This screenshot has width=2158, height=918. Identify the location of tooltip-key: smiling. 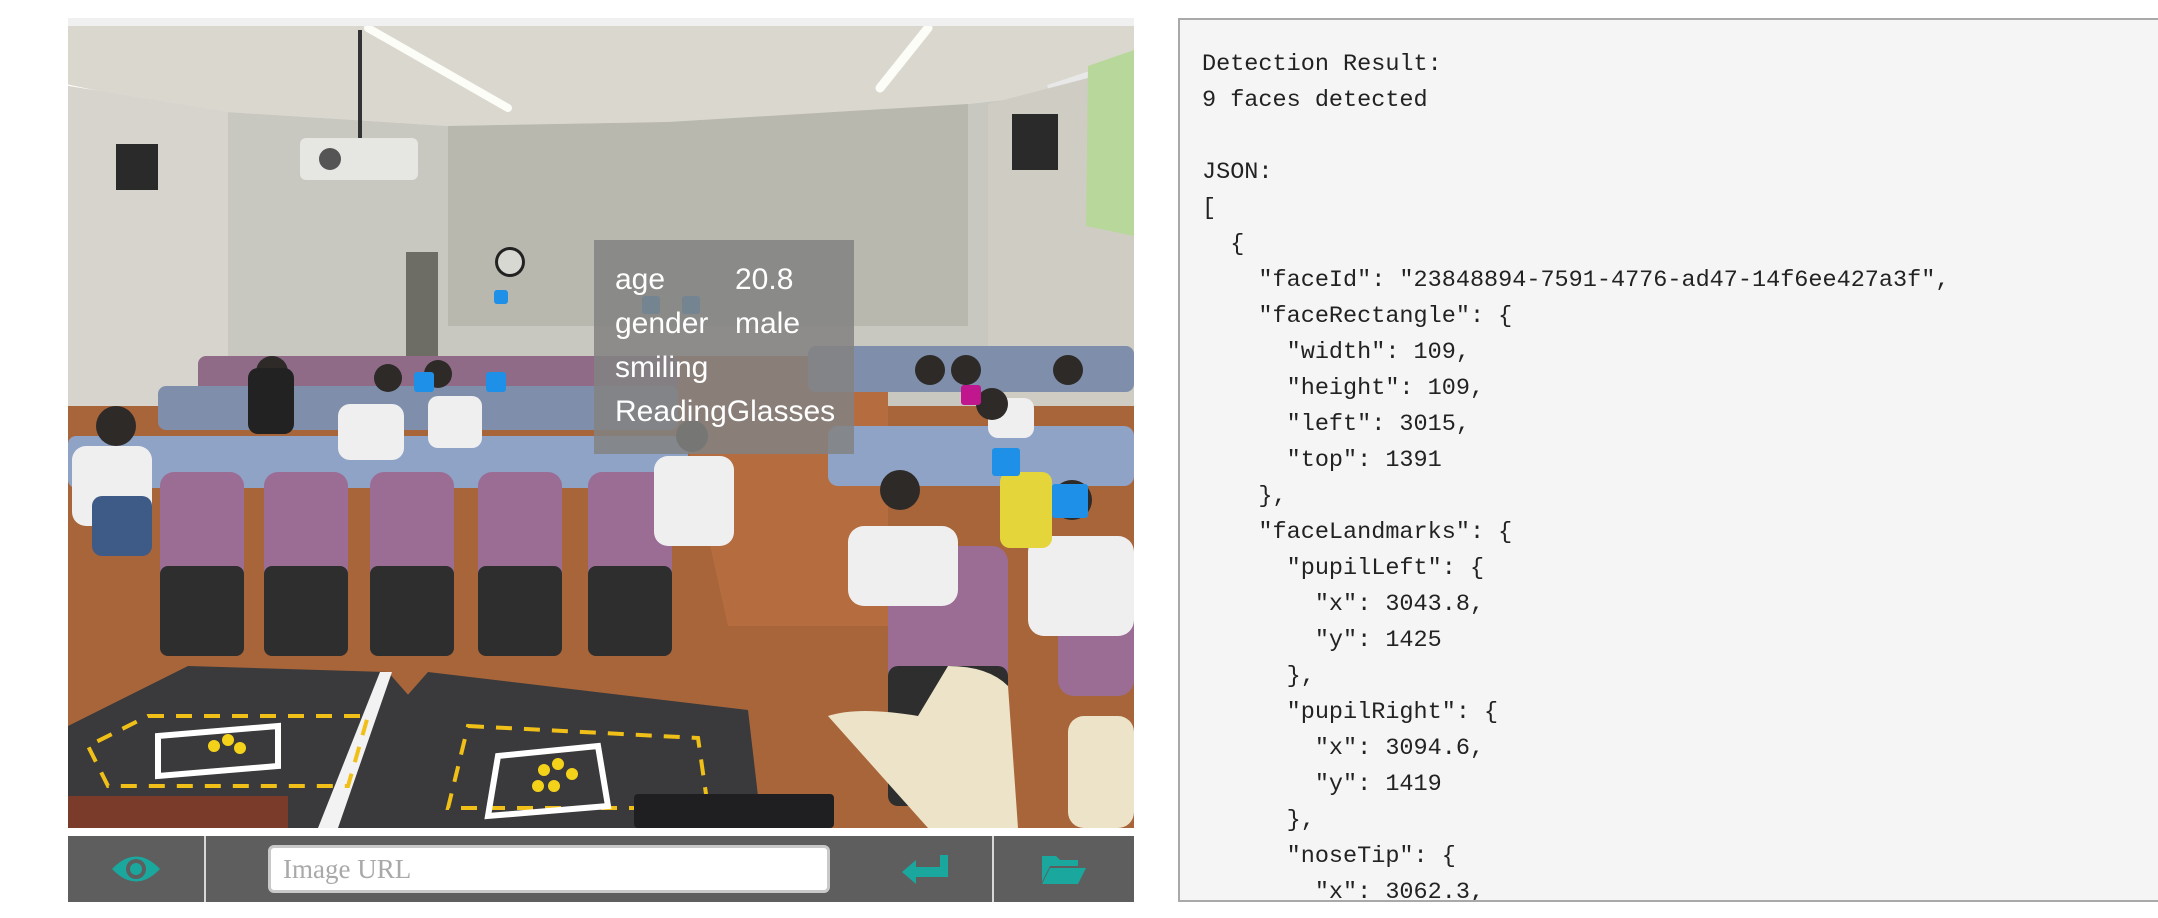
(662, 367).